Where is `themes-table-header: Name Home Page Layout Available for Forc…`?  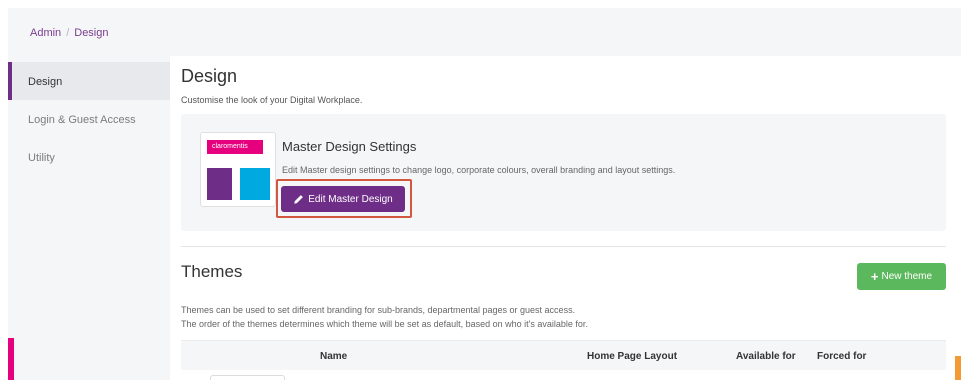 themes-table-header: Name Home Page Layout Available for Forc… is located at coordinates (563, 355).